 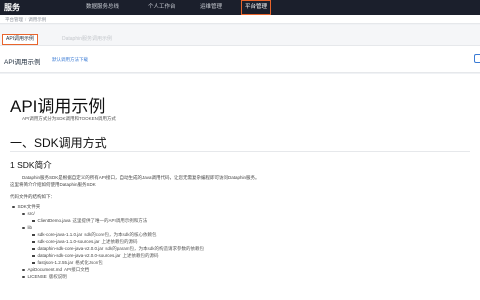 I want to click on tree-item: fastjson-1.2.55.jar 格式化Json包, so click(x=67, y=263).